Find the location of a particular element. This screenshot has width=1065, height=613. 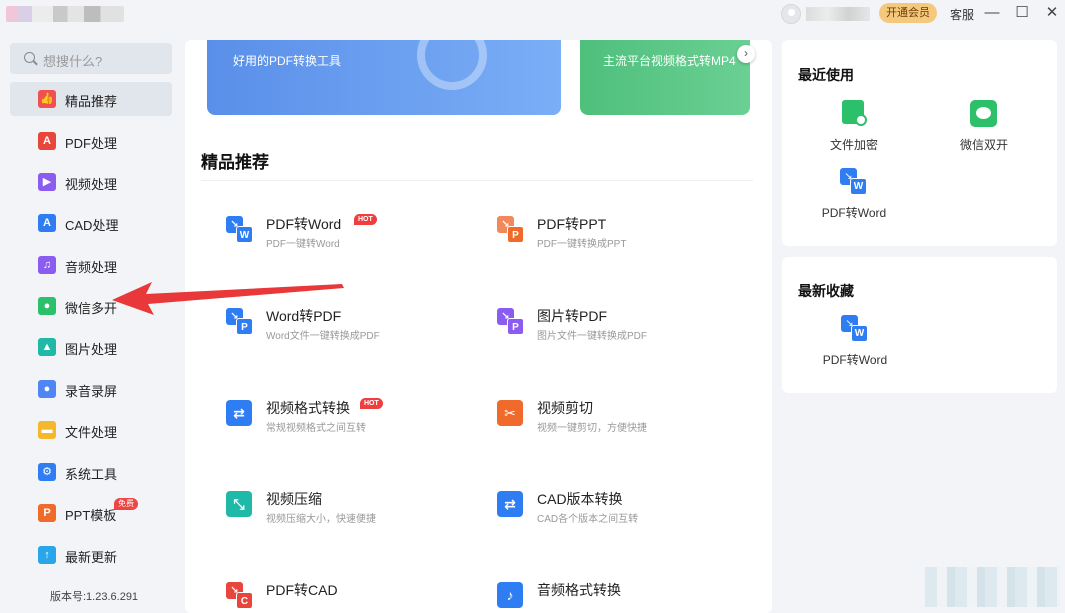

gear-icon: ⚙ is located at coordinates (47, 472).